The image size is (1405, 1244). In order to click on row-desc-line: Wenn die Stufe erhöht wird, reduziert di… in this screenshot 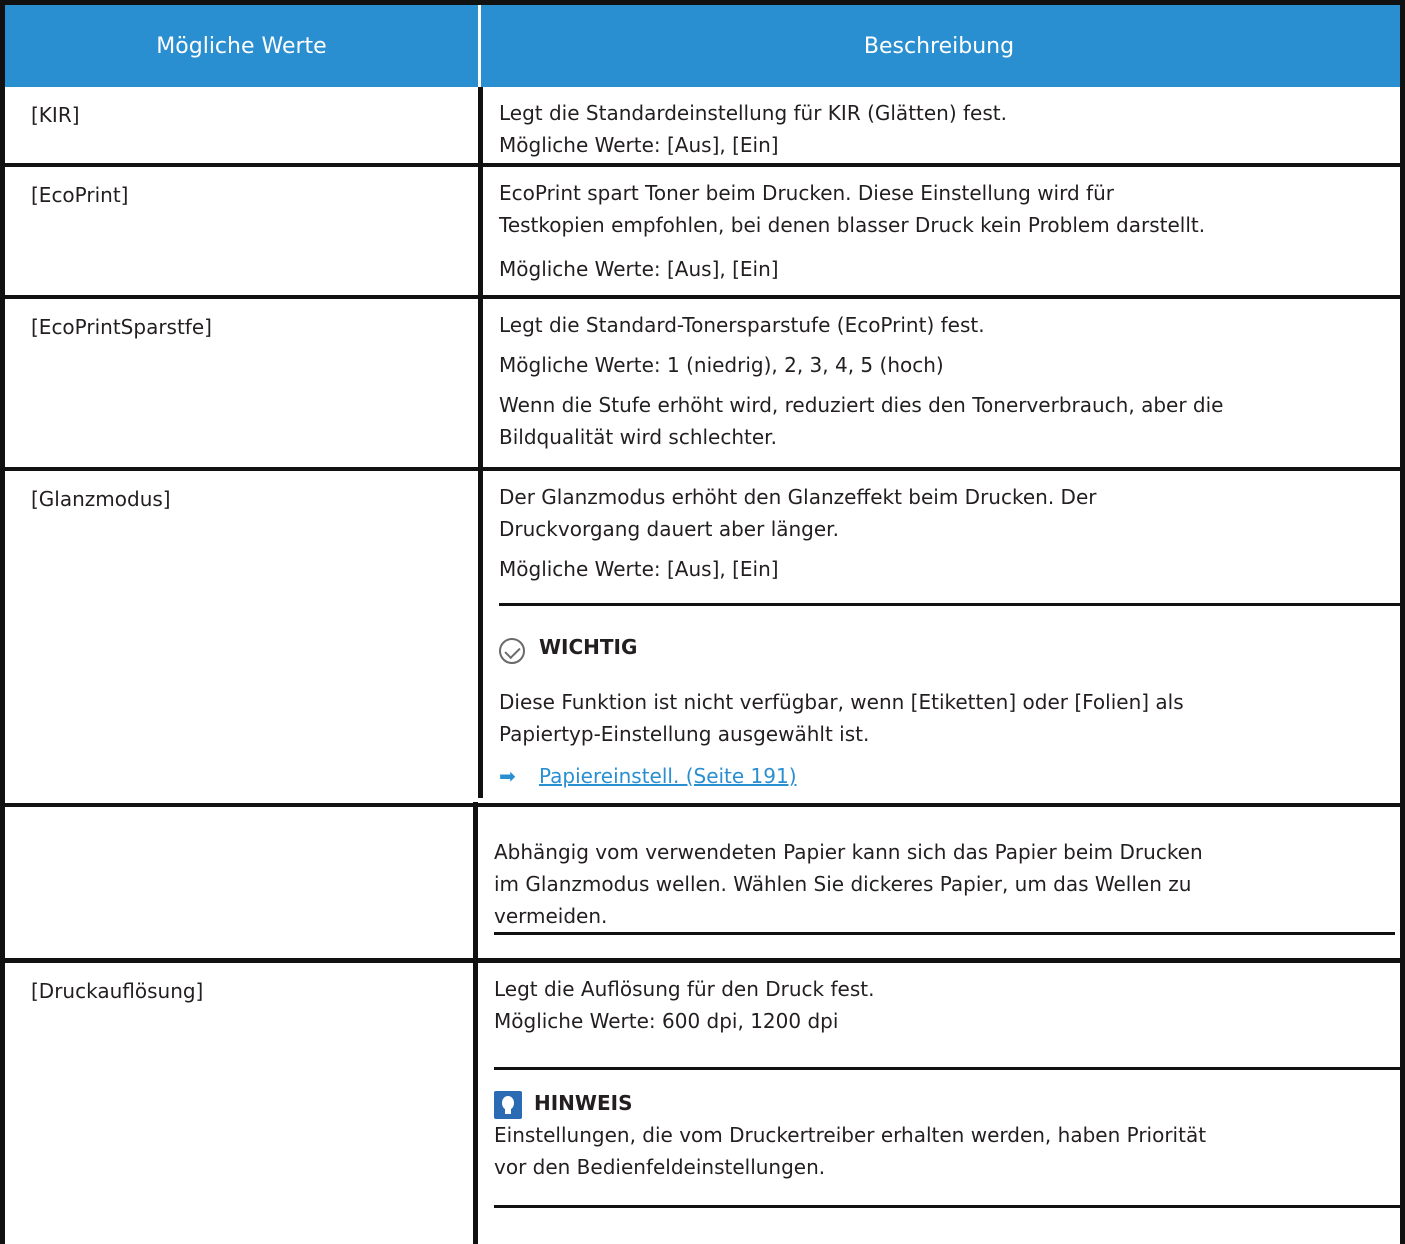, I will do `click(861, 405)`.